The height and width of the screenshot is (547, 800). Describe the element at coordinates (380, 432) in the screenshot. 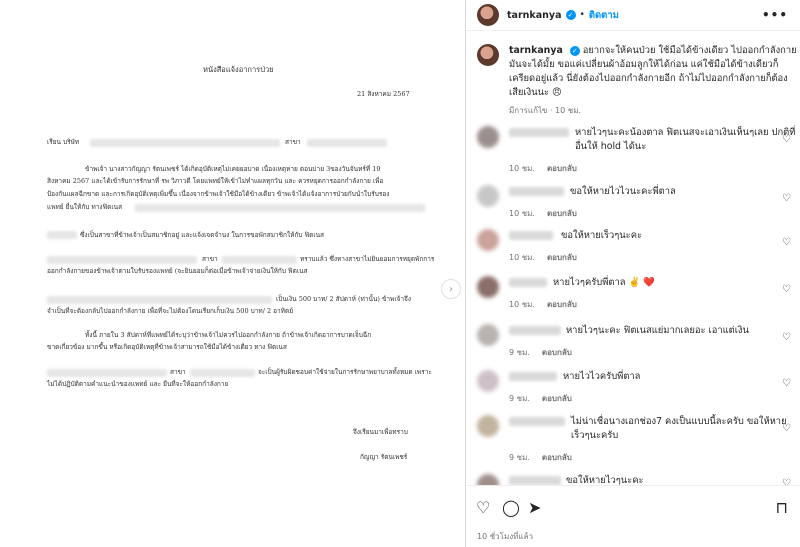

I see `doc-closing: จึงเรียนมาเพื่อทราบ` at that location.